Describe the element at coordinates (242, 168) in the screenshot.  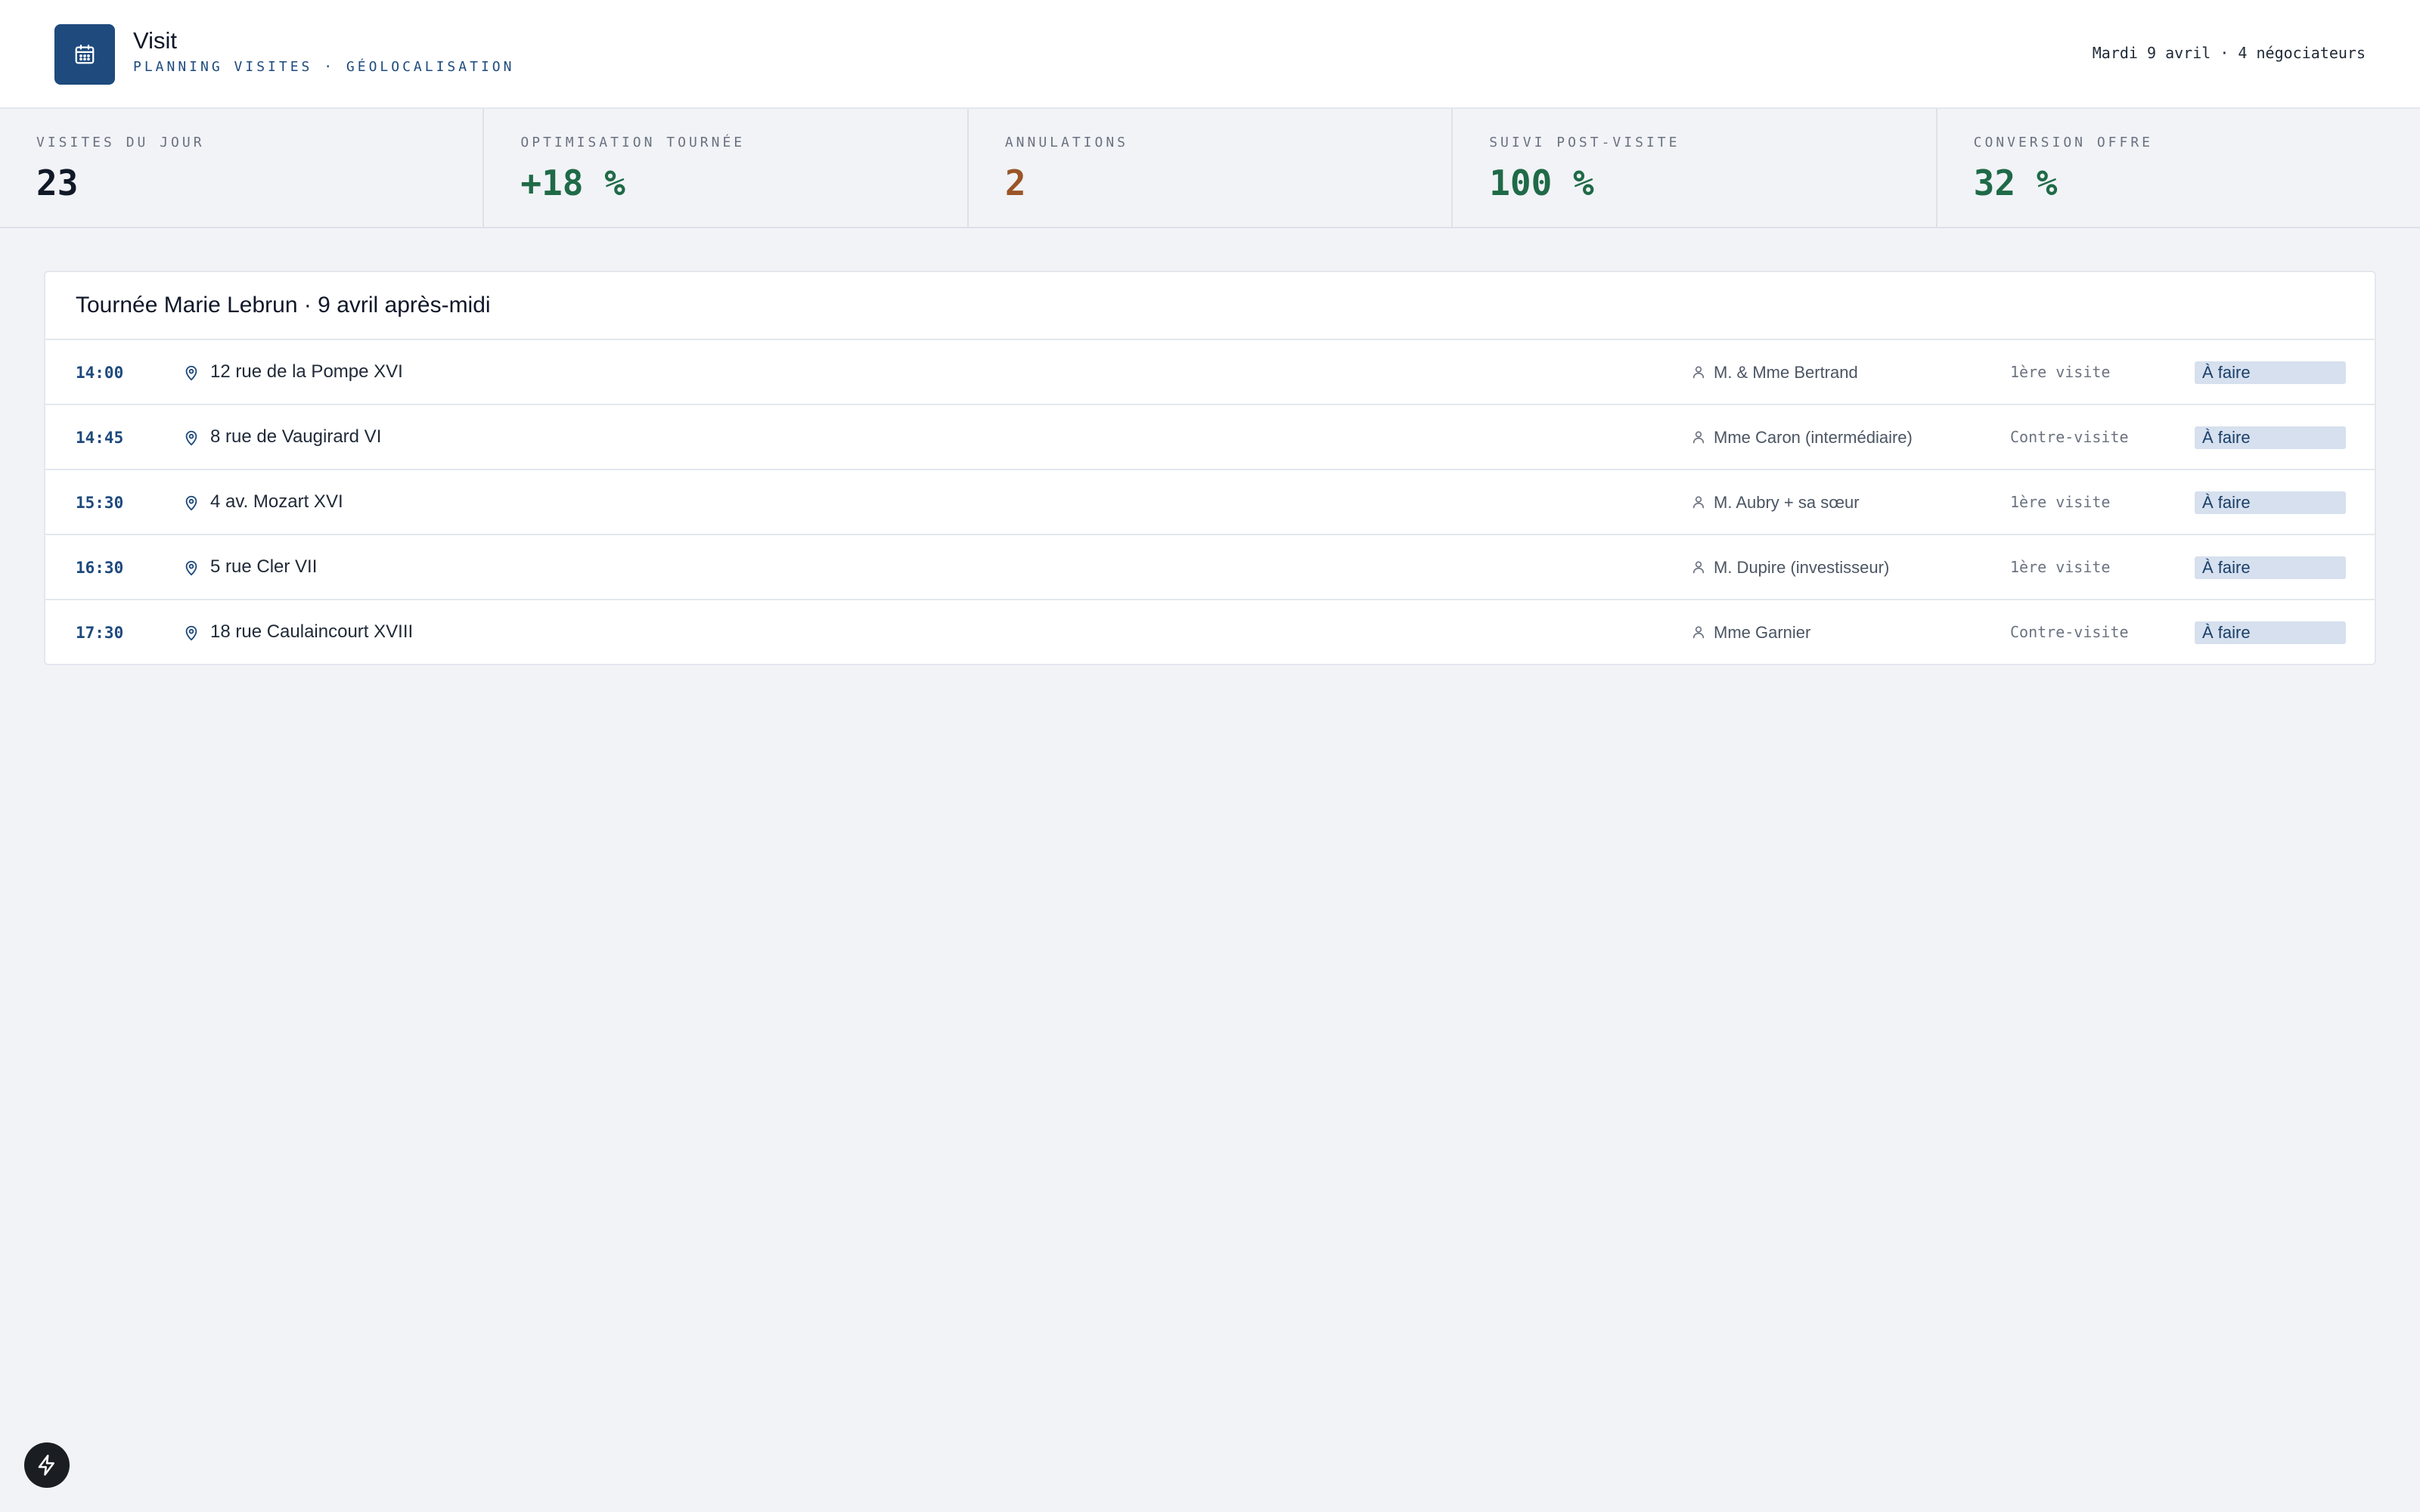
I see `kpi-visites-du-jour: VISITES DU JOUR 23` at that location.